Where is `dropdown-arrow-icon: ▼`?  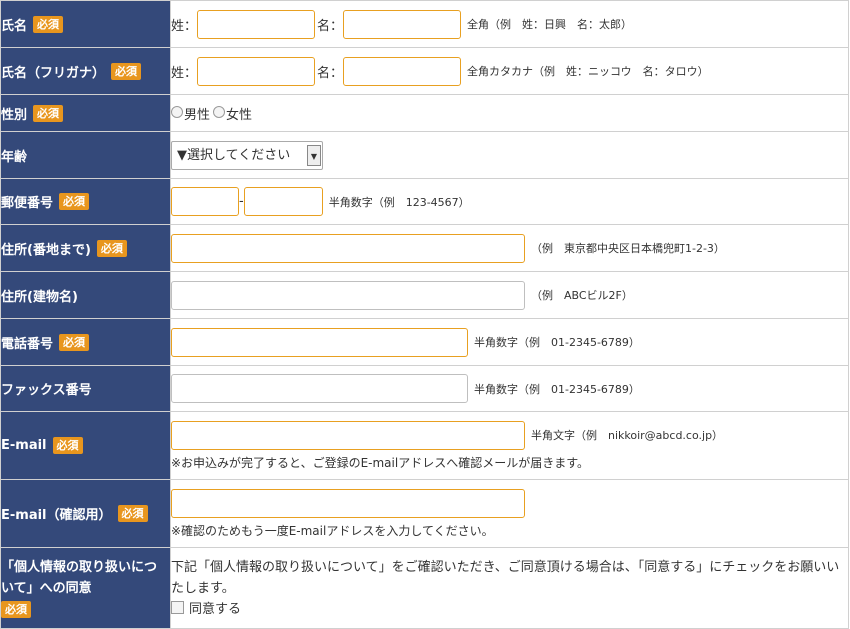 dropdown-arrow-icon: ▼ is located at coordinates (314, 155).